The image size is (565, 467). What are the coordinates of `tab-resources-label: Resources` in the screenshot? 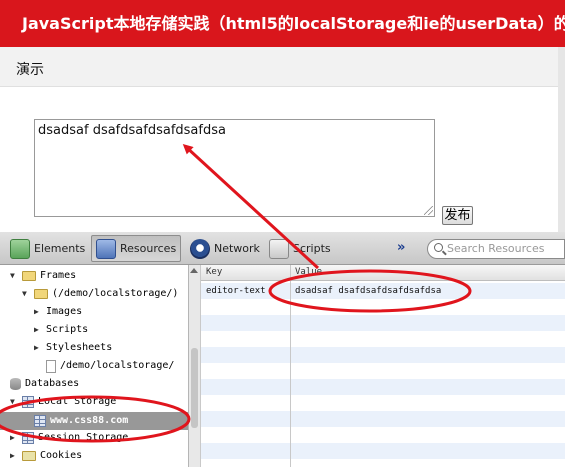 It's located at (148, 248).